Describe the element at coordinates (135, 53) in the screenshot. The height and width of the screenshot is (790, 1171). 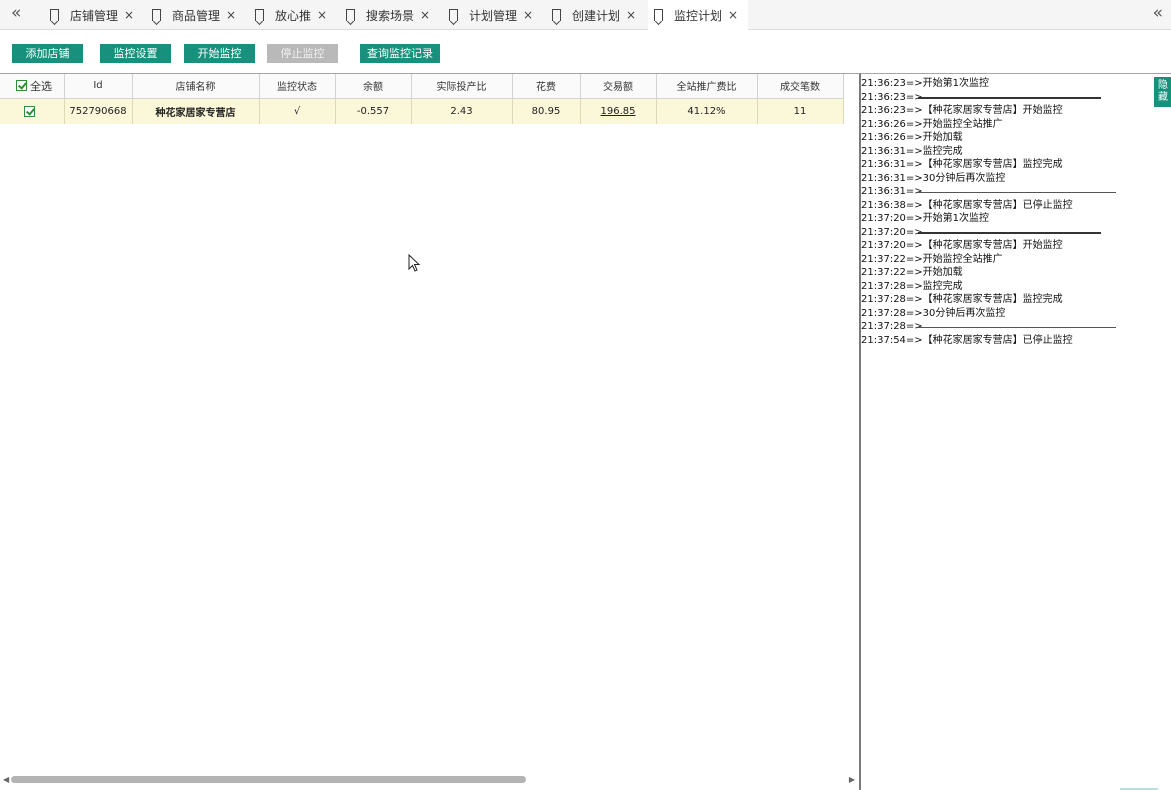
I see `monitor-settings-button: 监控设置` at that location.